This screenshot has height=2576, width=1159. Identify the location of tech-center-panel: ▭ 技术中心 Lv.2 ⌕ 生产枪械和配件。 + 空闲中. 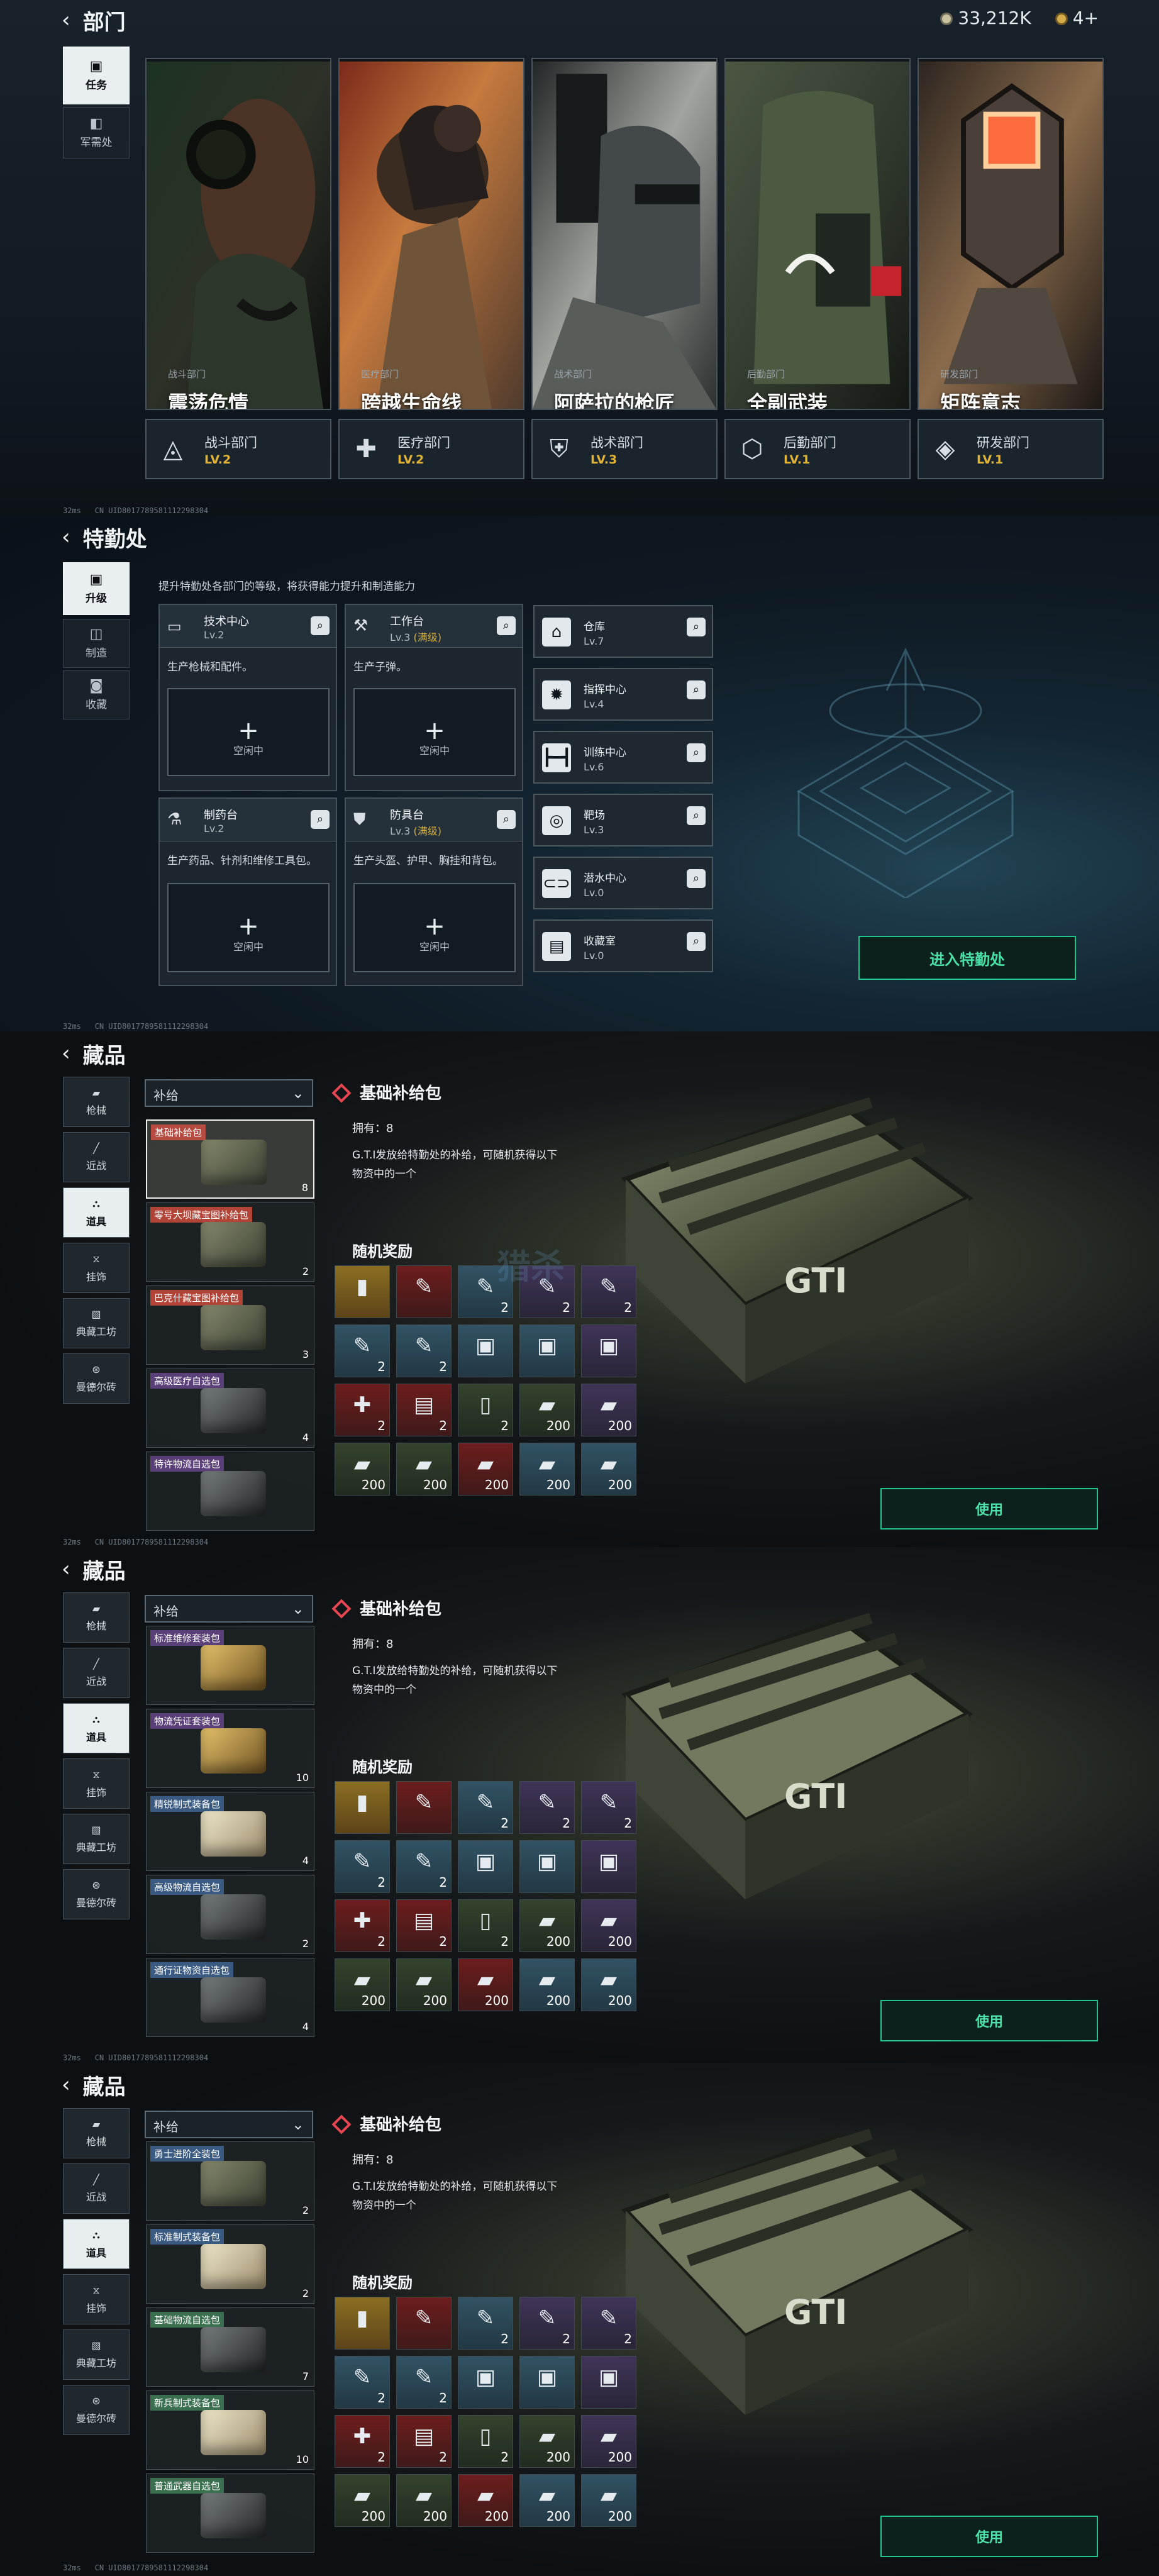
(247, 697).